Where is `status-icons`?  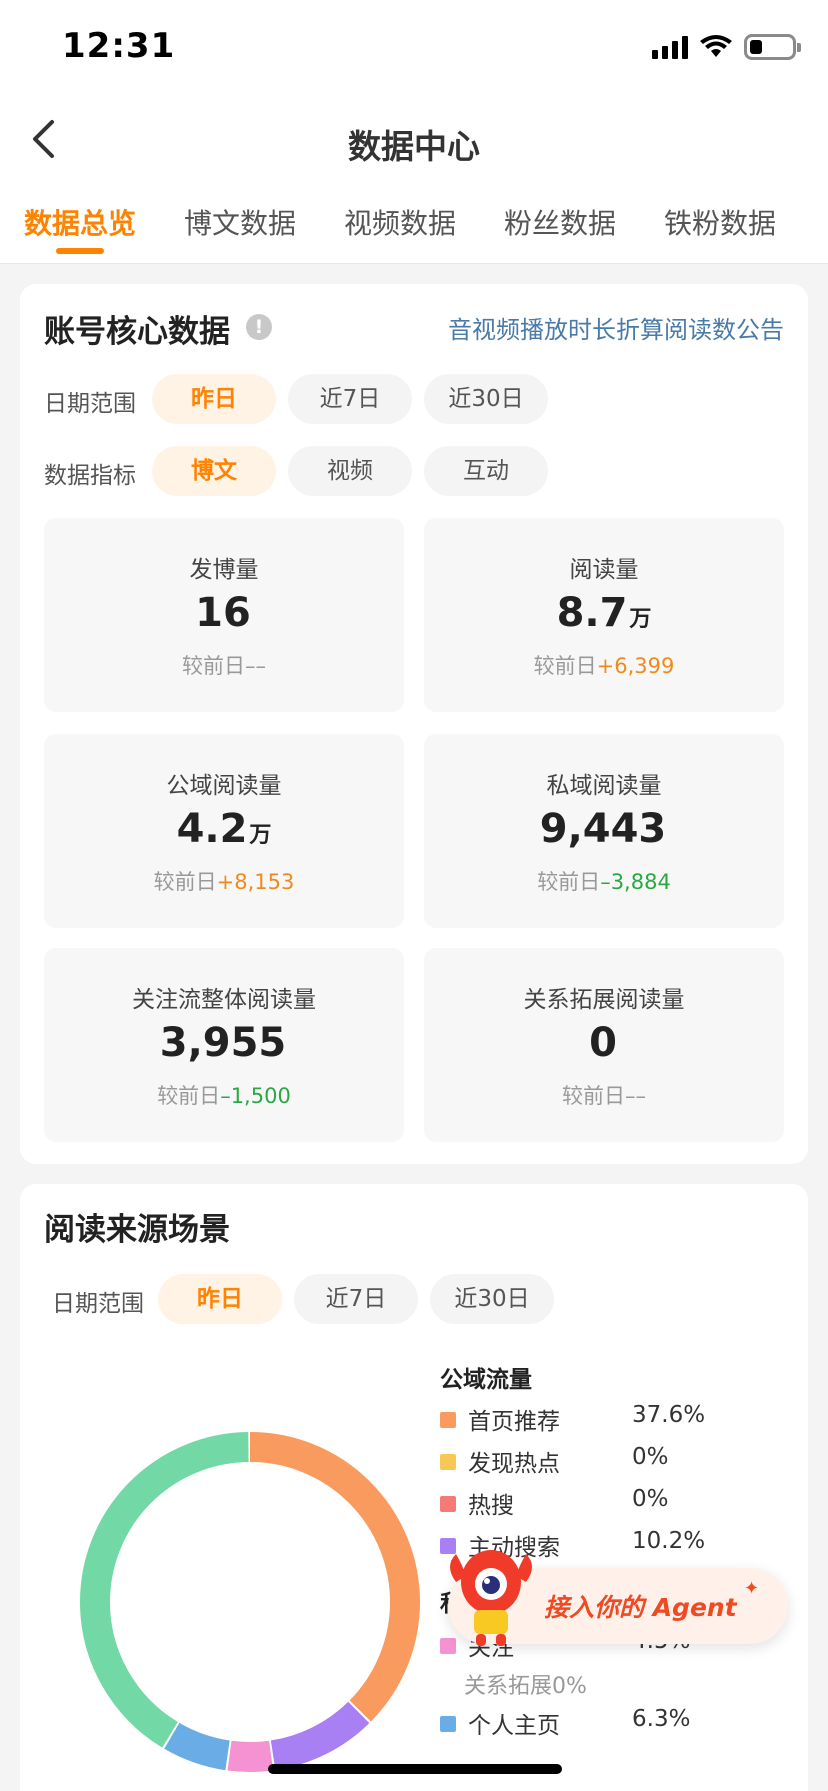
status-icons is located at coordinates (726, 47).